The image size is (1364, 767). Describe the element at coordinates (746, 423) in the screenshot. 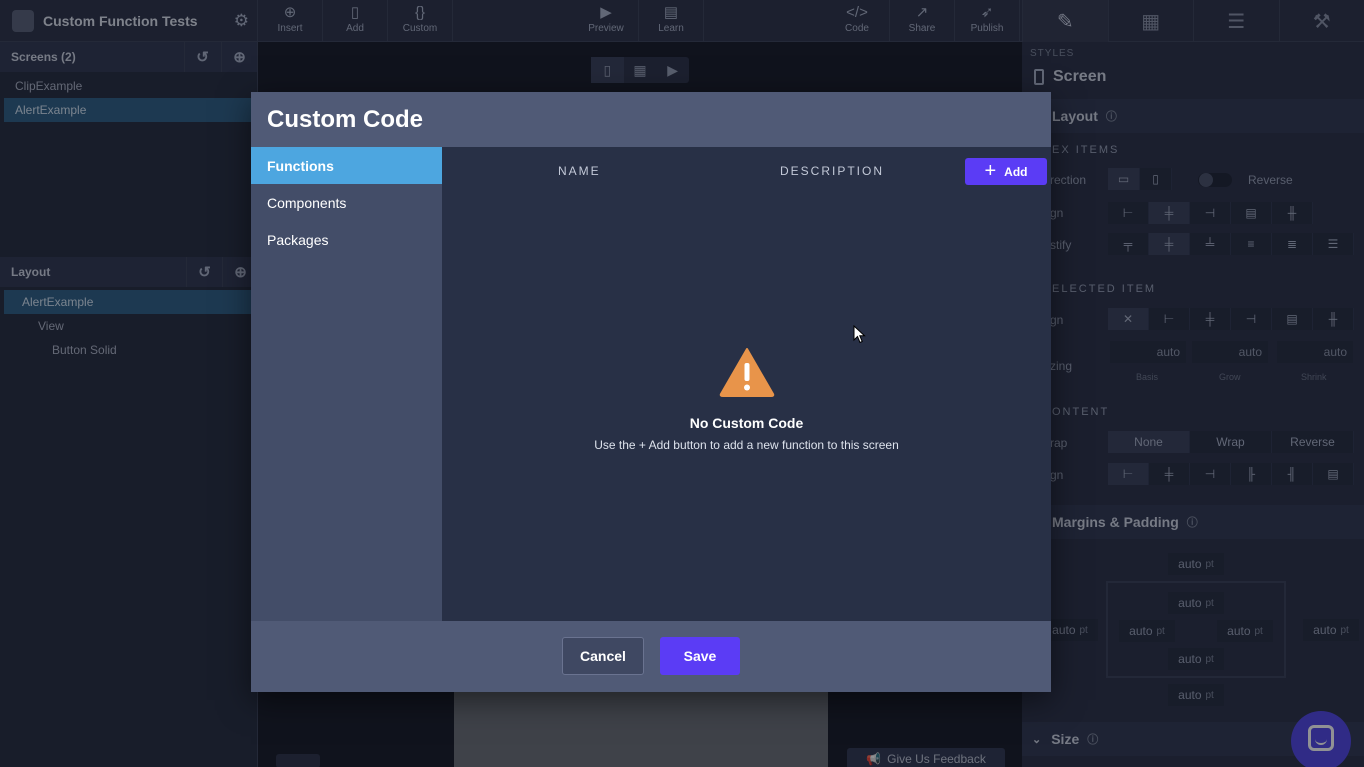

I see `empty-state-title: No Custom Code` at that location.